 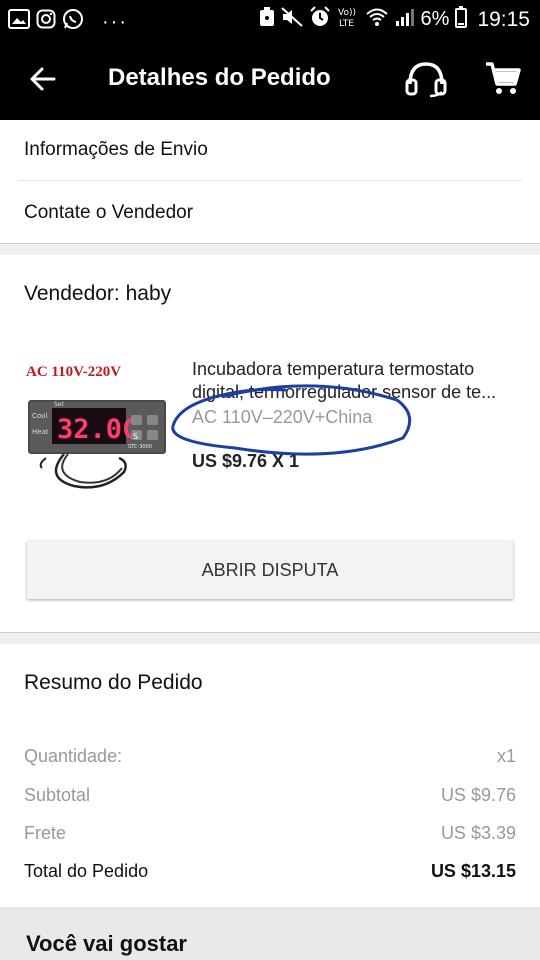 I want to click on seller-name: Vendedor: haby, so click(x=98, y=293).